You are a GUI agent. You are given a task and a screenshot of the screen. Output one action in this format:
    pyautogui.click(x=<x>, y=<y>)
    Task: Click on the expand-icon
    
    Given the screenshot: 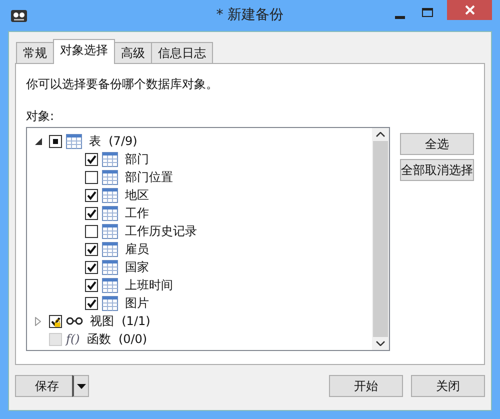 What is the action you would take?
    pyautogui.click(x=38, y=321)
    